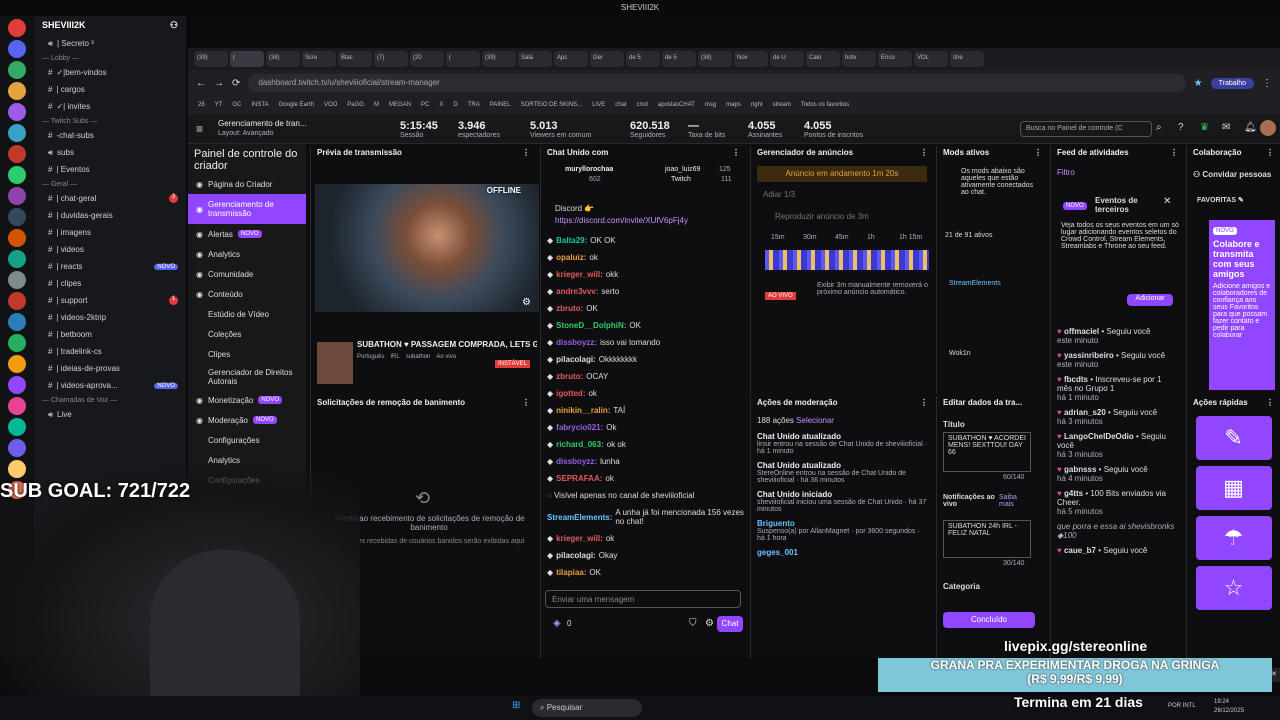 The image size is (1280, 720). I want to click on edit-quick-action: ✎, so click(1233, 438).